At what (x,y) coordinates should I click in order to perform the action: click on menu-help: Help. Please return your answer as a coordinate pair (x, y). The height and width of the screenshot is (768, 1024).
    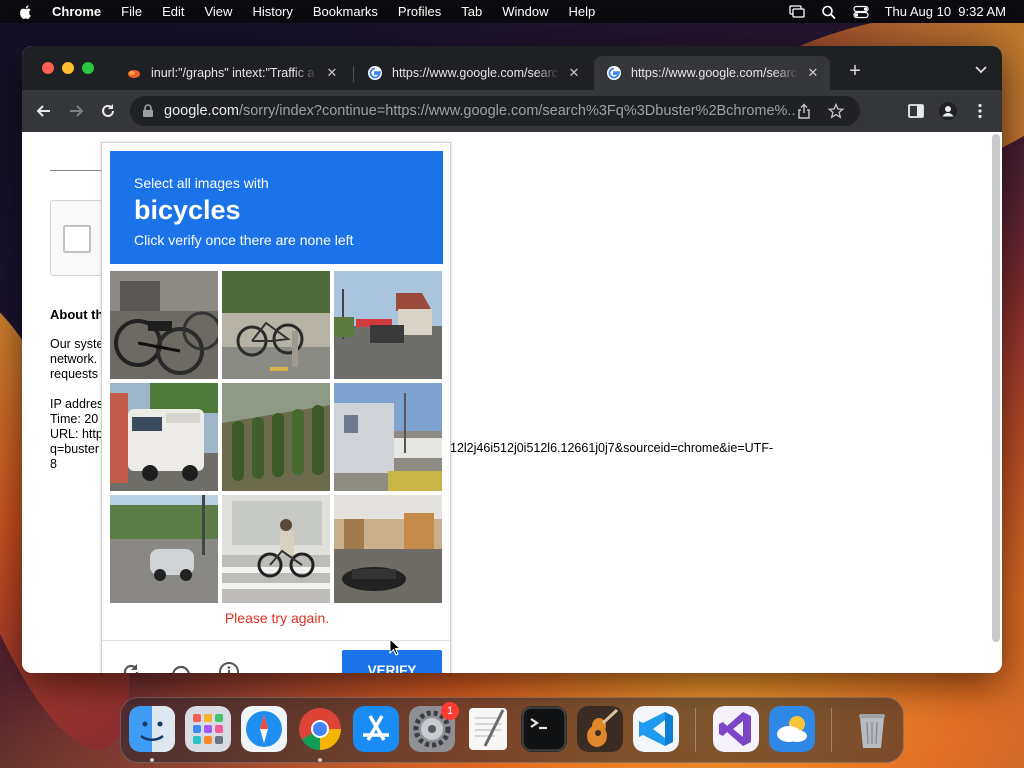
    Looking at the image, I should click on (582, 11).